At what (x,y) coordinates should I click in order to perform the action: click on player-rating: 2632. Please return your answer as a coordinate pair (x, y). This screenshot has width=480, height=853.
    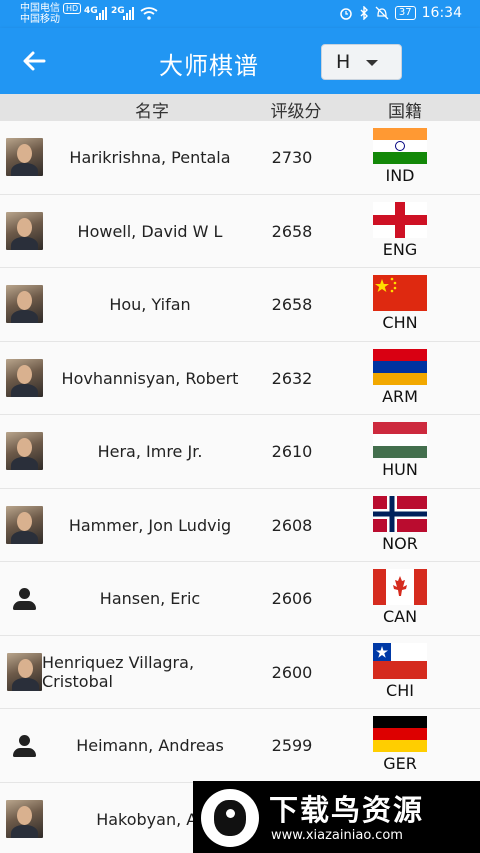
    Looking at the image, I should click on (292, 378).